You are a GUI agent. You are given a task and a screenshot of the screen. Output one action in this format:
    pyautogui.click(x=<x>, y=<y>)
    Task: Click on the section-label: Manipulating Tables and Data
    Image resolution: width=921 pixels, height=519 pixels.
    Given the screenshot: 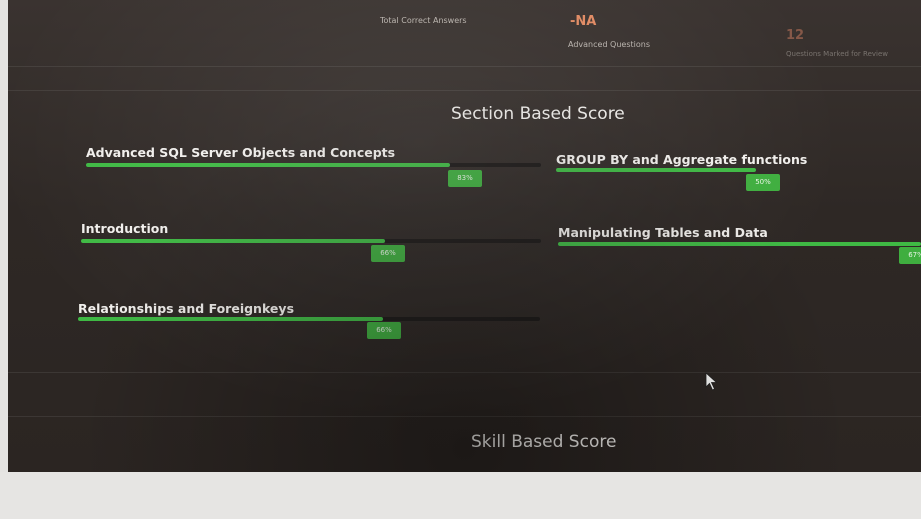 What is the action you would take?
    pyautogui.click(x=663, y=232)
    